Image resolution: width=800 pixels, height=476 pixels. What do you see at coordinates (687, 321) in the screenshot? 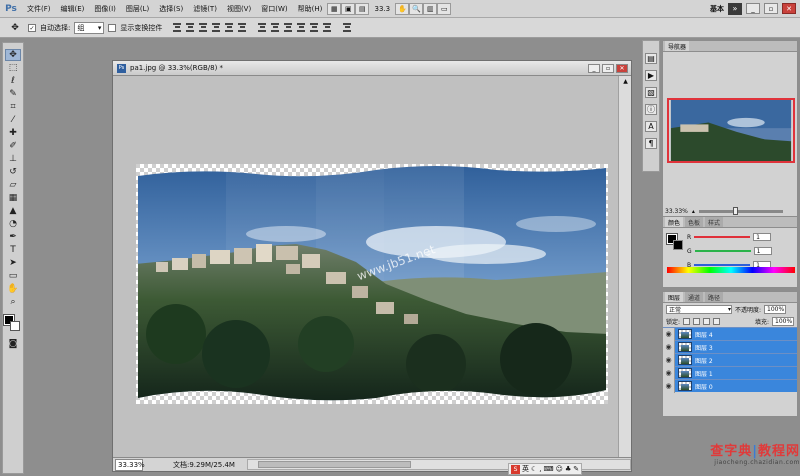
I see `lock-transparency-icon` at bounding box center [687, 321].